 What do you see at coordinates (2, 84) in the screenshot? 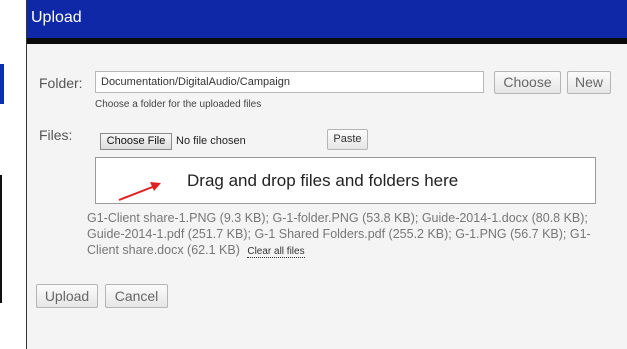
I see `background-accent` at bounding box center [2, 84].